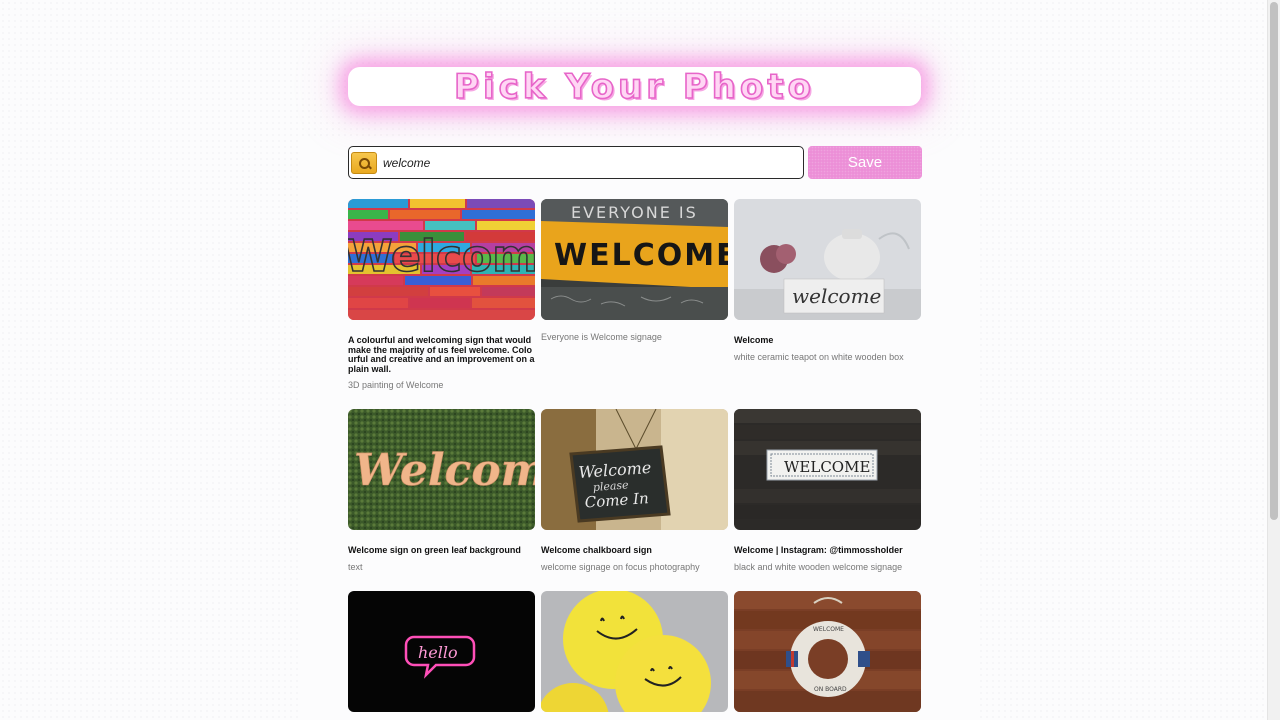  I want to click on search-icon, so click(364, 162).